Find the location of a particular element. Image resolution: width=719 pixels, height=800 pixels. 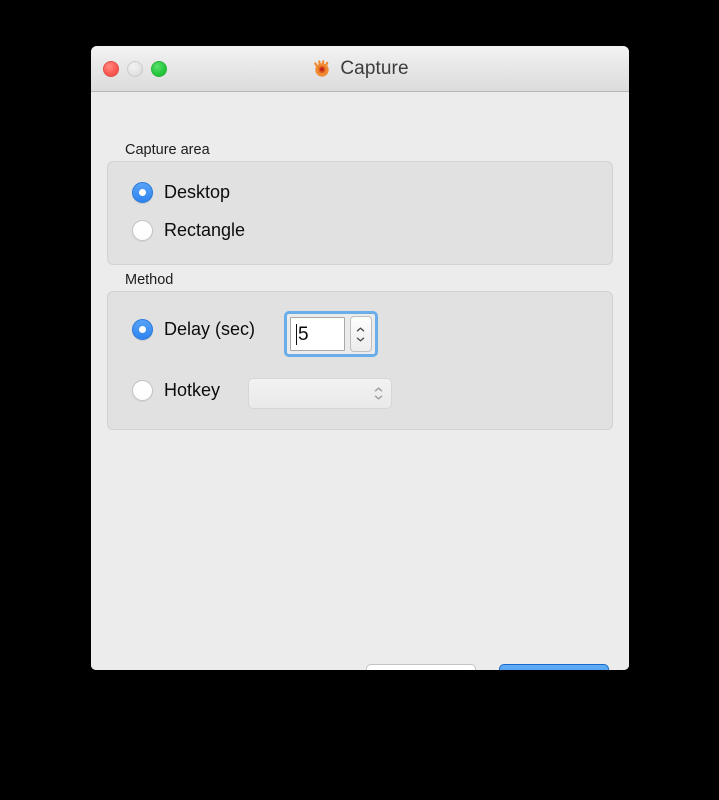

window-title-group: Capture is located at coordinates (360, 69).